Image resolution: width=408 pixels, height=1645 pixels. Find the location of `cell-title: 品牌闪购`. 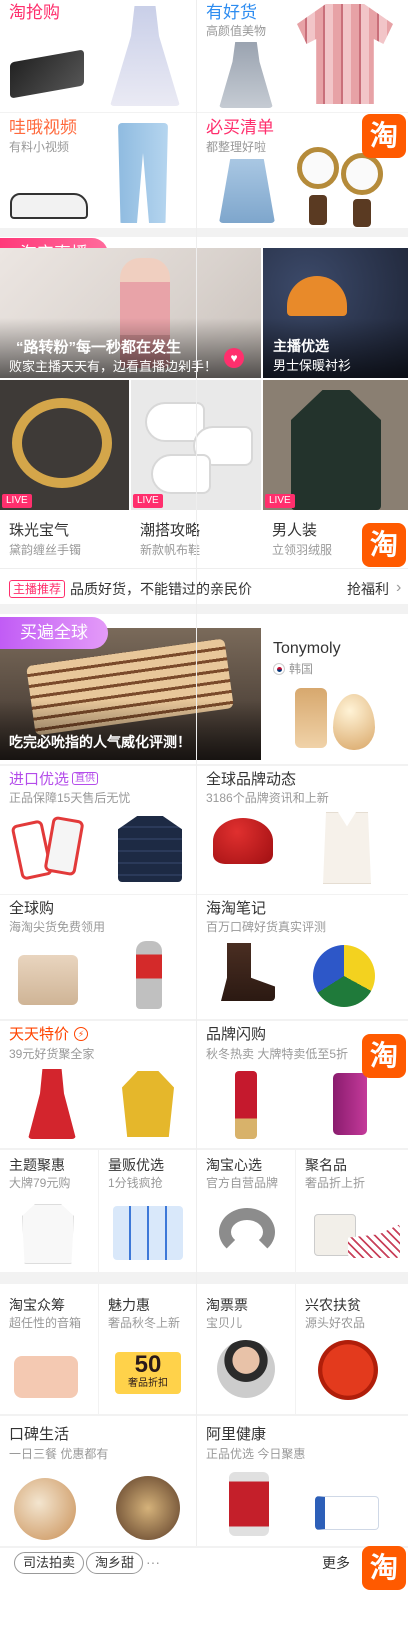

cell-title: 品牌闪购 is located at coordinates (236, 1034).